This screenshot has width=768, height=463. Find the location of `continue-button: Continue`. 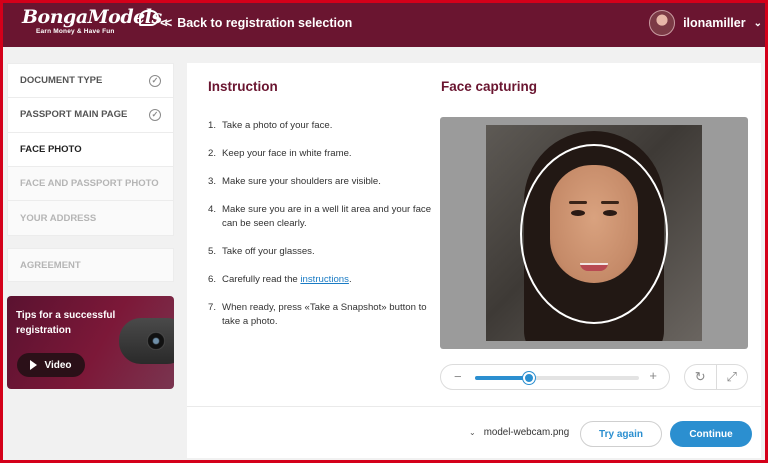

continue-button: Continue is located at coordinates (711, 434).